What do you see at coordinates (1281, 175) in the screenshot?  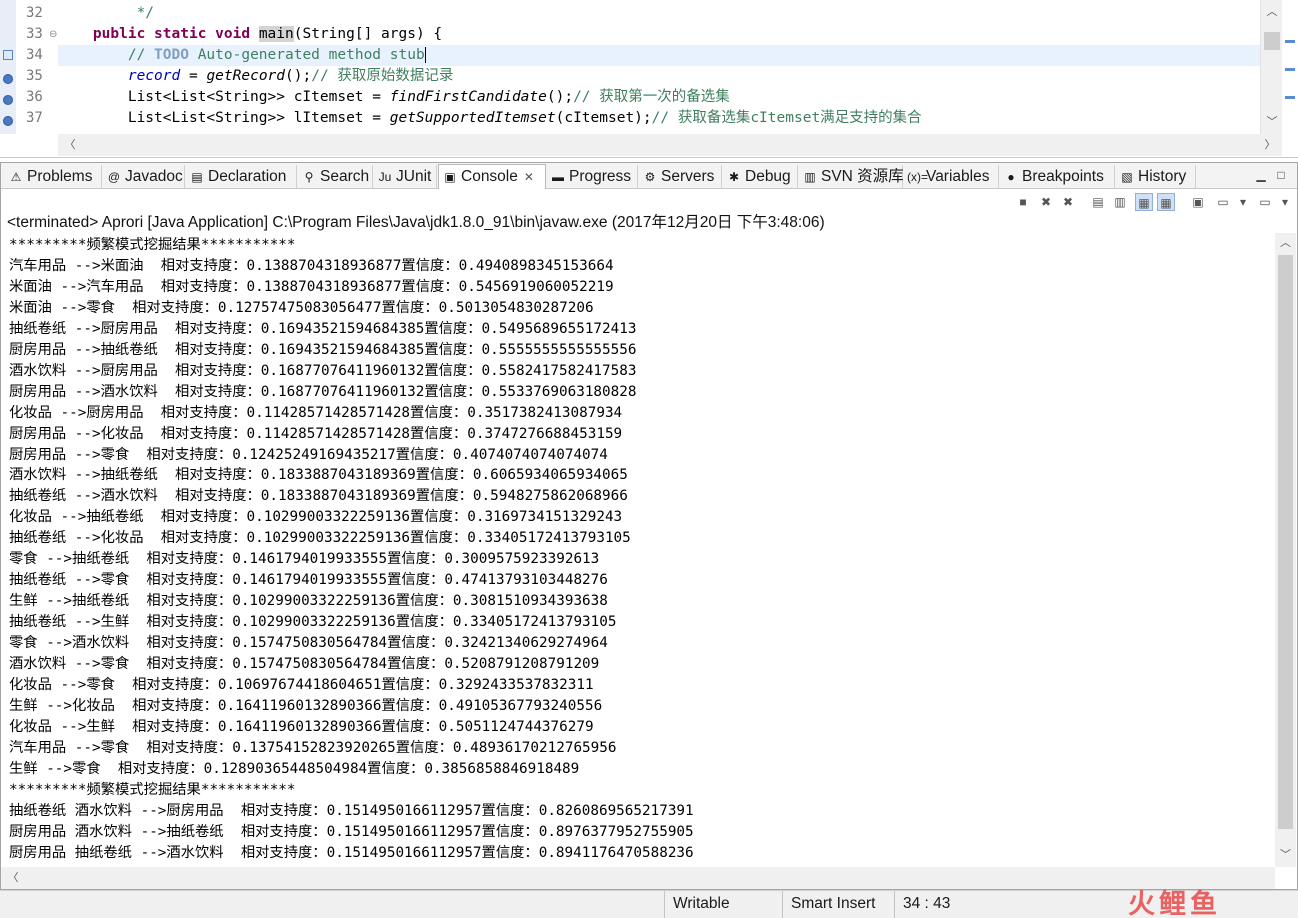 I see `maximize-icon: □` at bounding box center [1281, 175].